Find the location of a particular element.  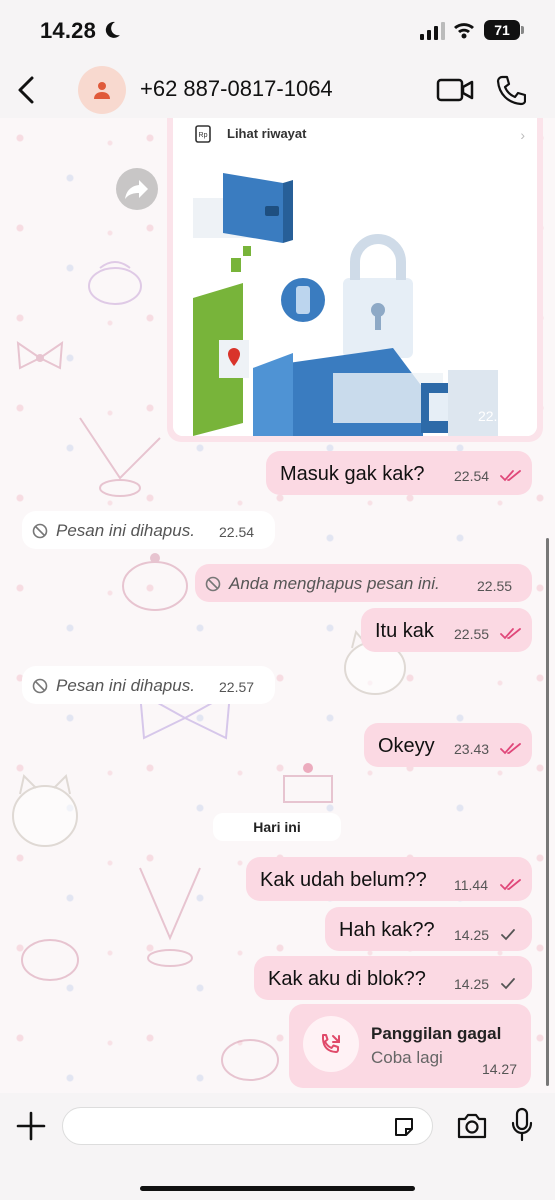

missed-call-icon is located at coordinates (331, 1043).